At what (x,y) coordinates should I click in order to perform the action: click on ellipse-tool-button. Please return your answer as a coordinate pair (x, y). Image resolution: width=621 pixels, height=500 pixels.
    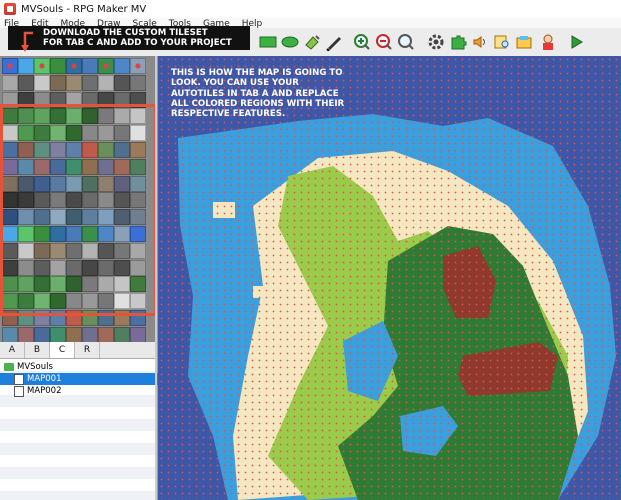
    Looking at the image, I should click on (290, 42).